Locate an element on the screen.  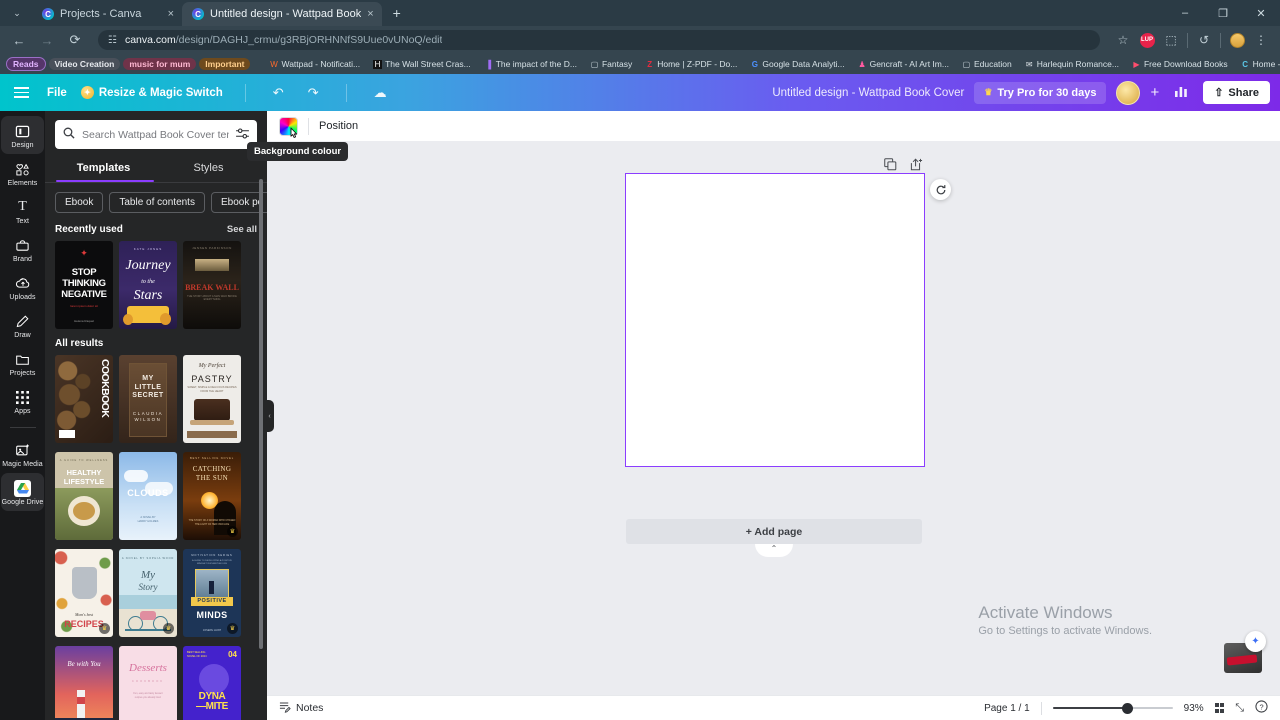
document-title: Untitled design - Wattpad Book Cover is located at coordinates (868, 93).